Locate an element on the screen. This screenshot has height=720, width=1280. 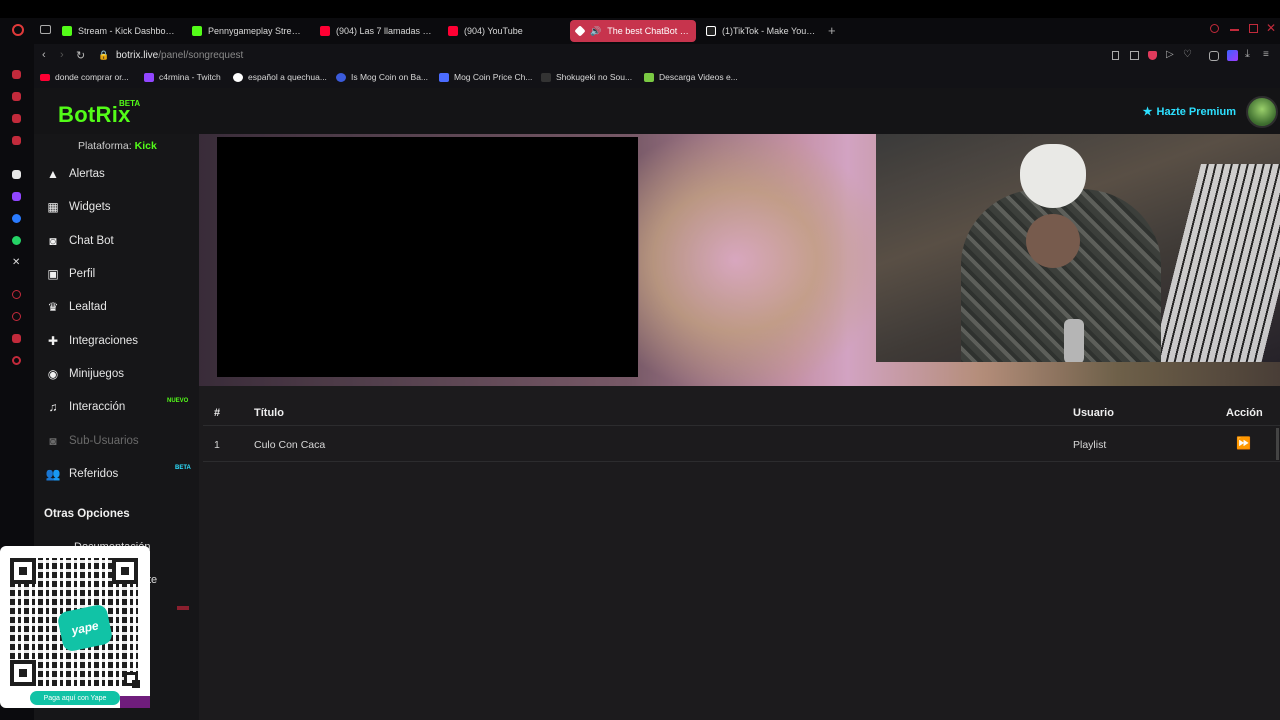
aria-icon is located at coordinates (16, 74).